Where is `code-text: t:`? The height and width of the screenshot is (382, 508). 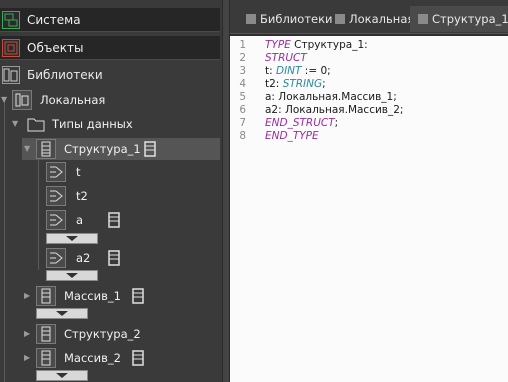
code-text: t: is located at coordinates (270, 71).